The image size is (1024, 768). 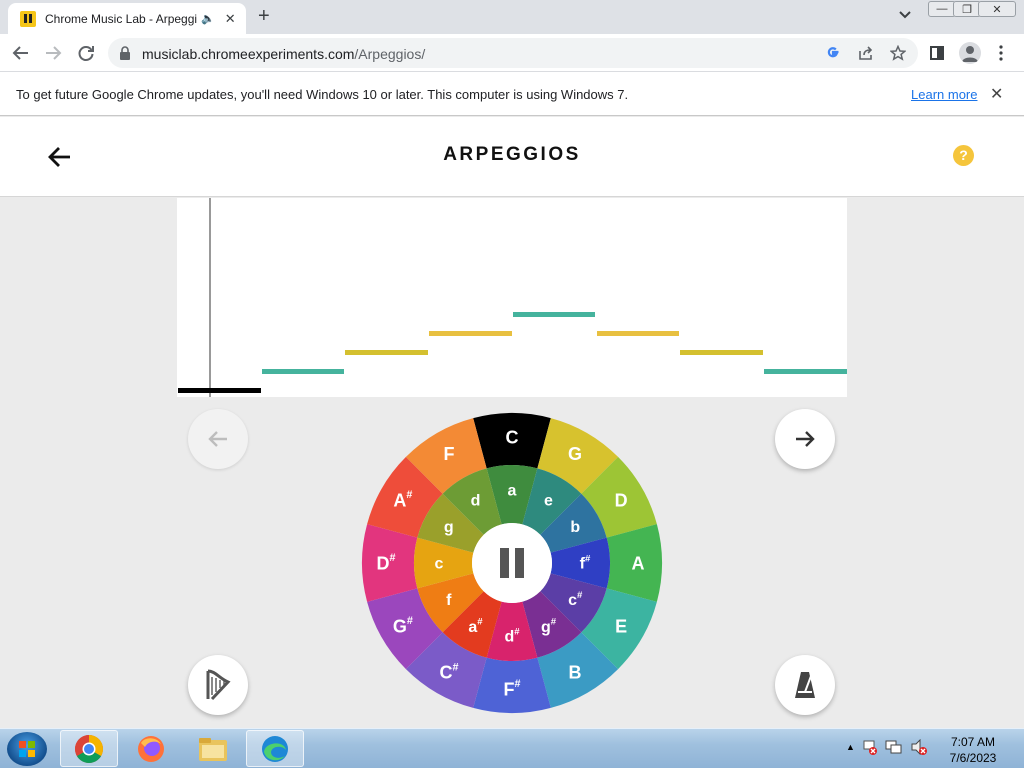 I want to click on reload-button, so click(x=86, y=53).